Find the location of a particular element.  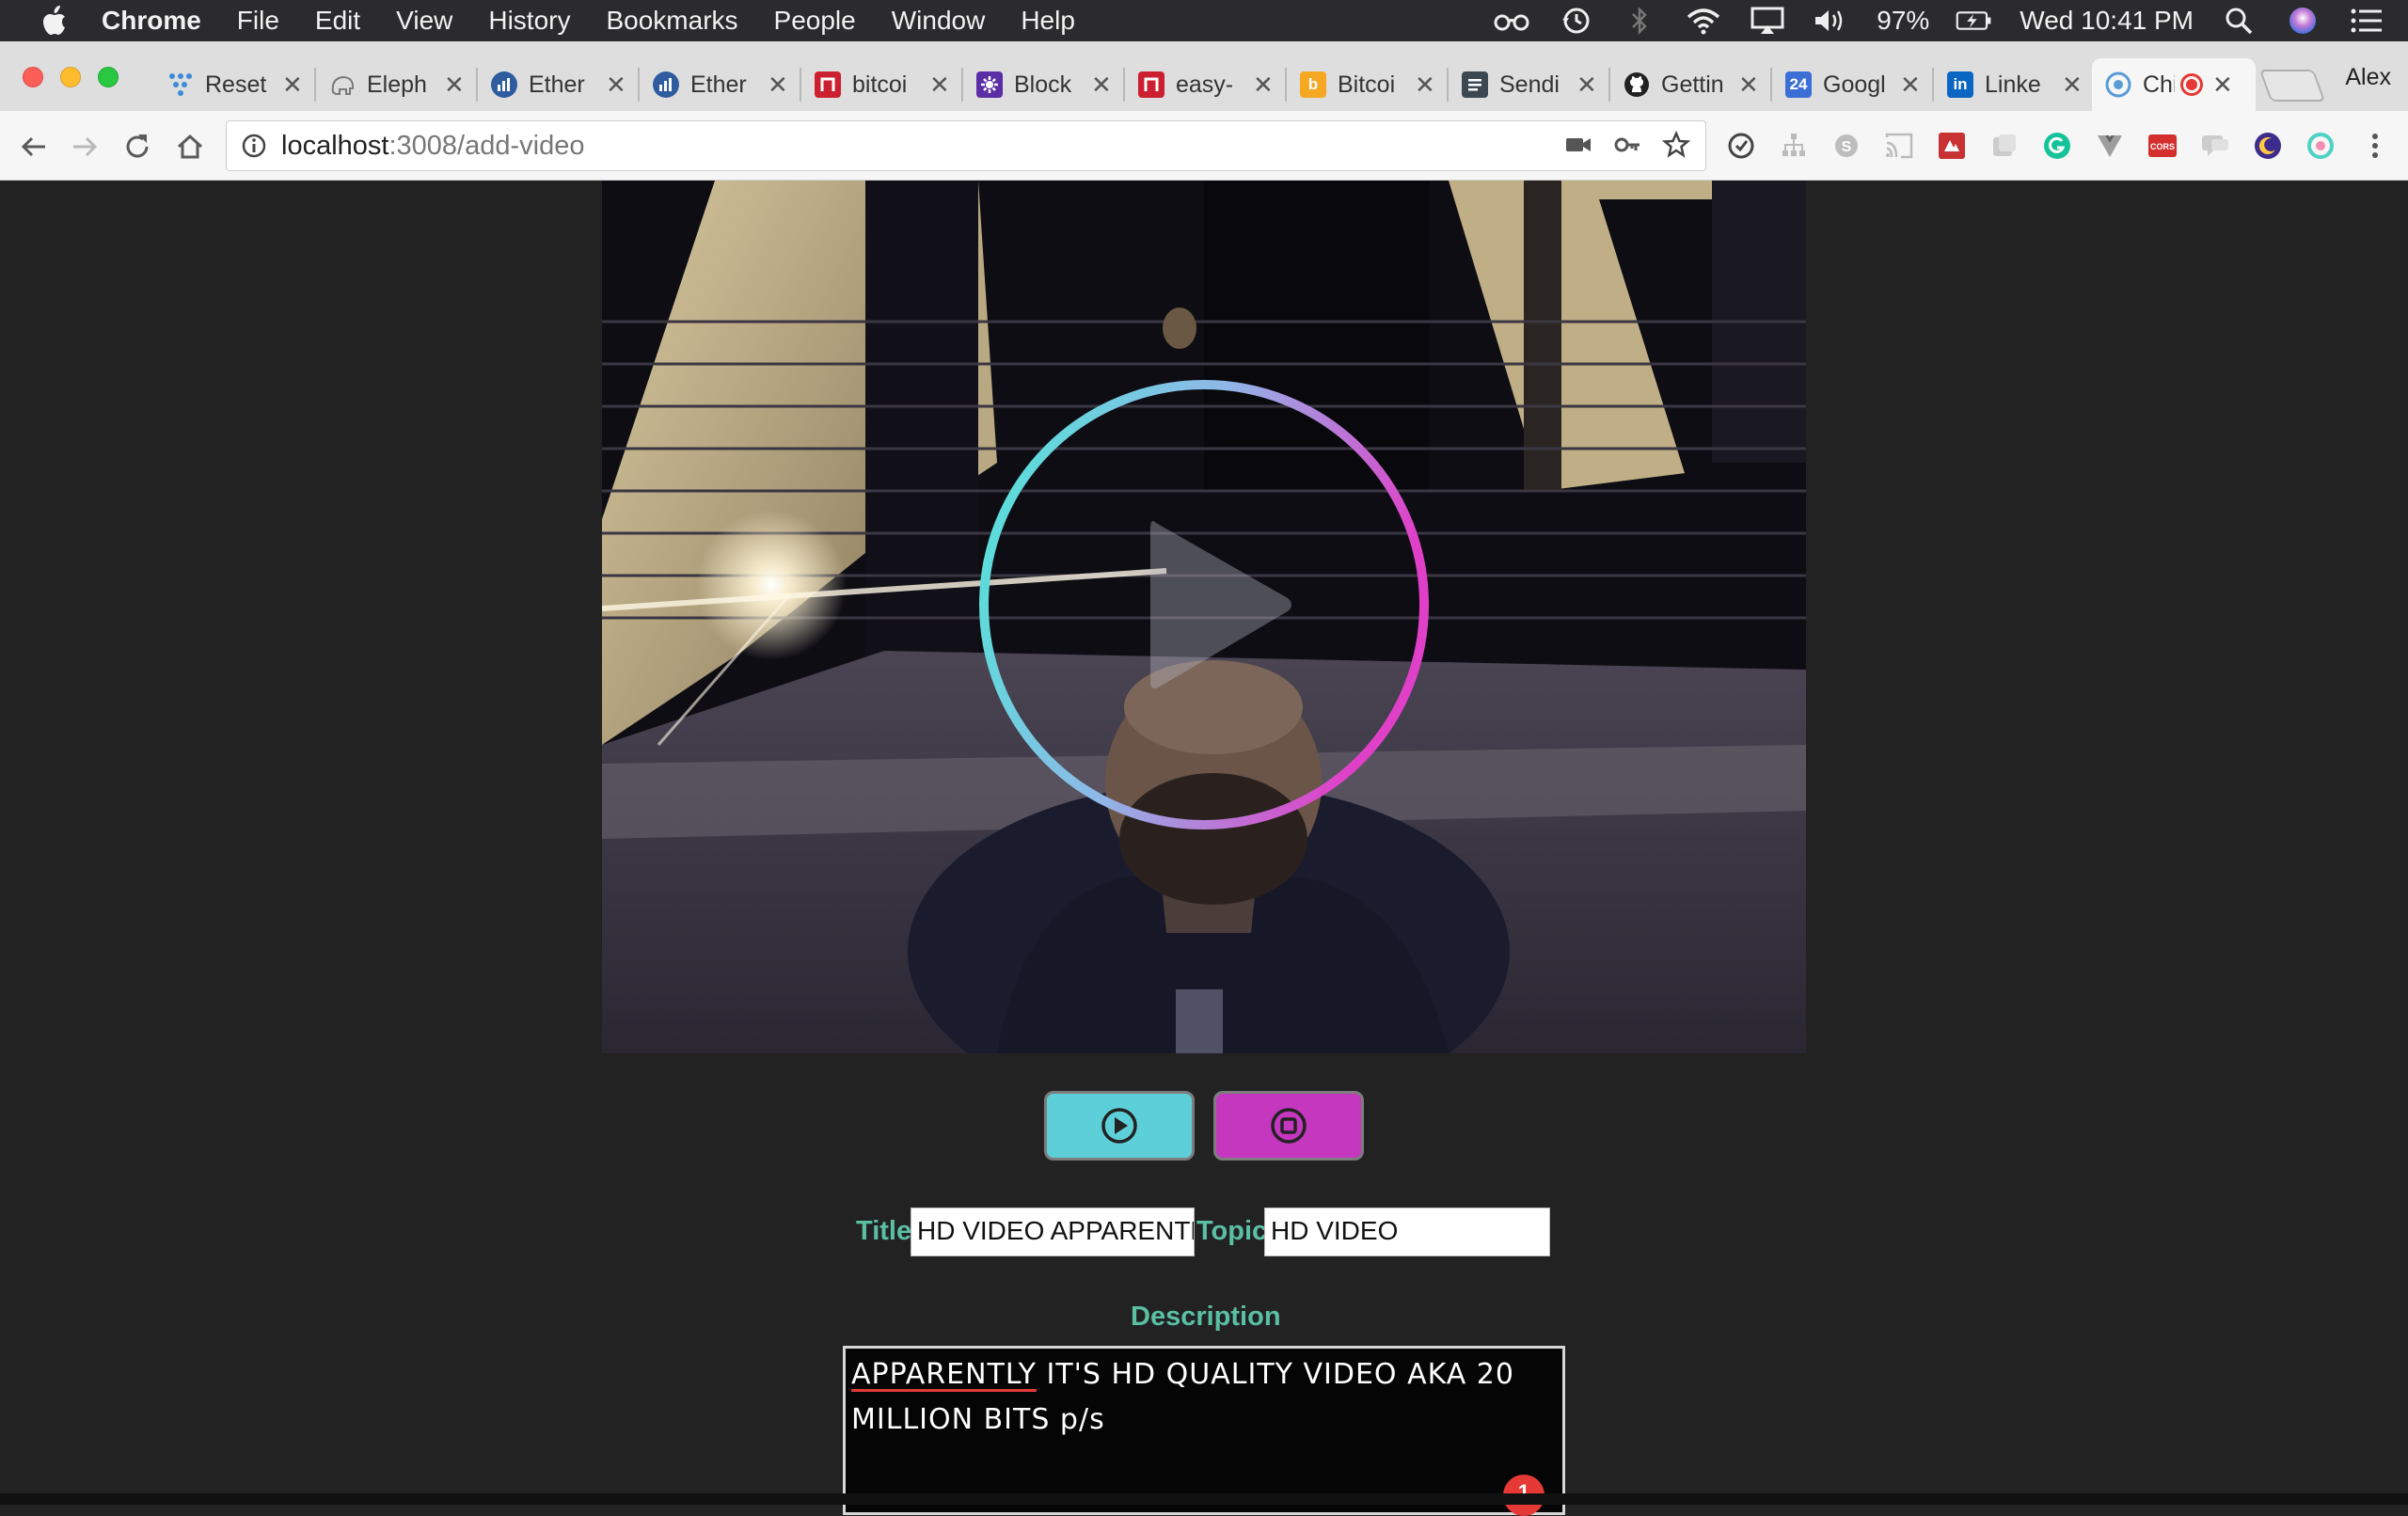

extension-red-puzzle-icon is located at coordinates (1952, 146).